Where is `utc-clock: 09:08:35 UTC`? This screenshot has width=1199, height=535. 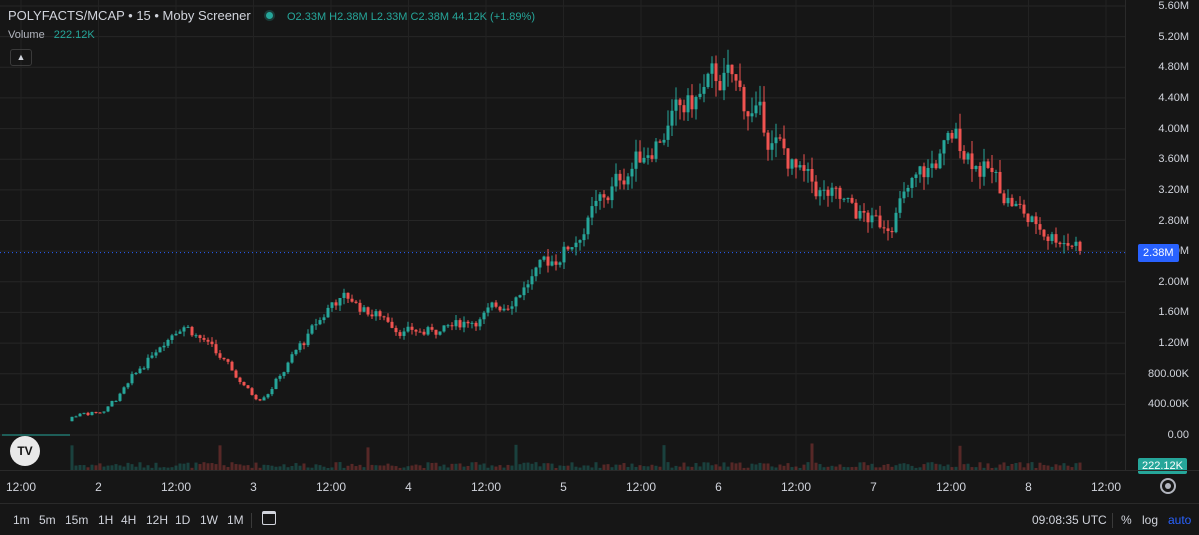 utc-clock: 09:08:35 UTC is located at coordinates (1069, 520).